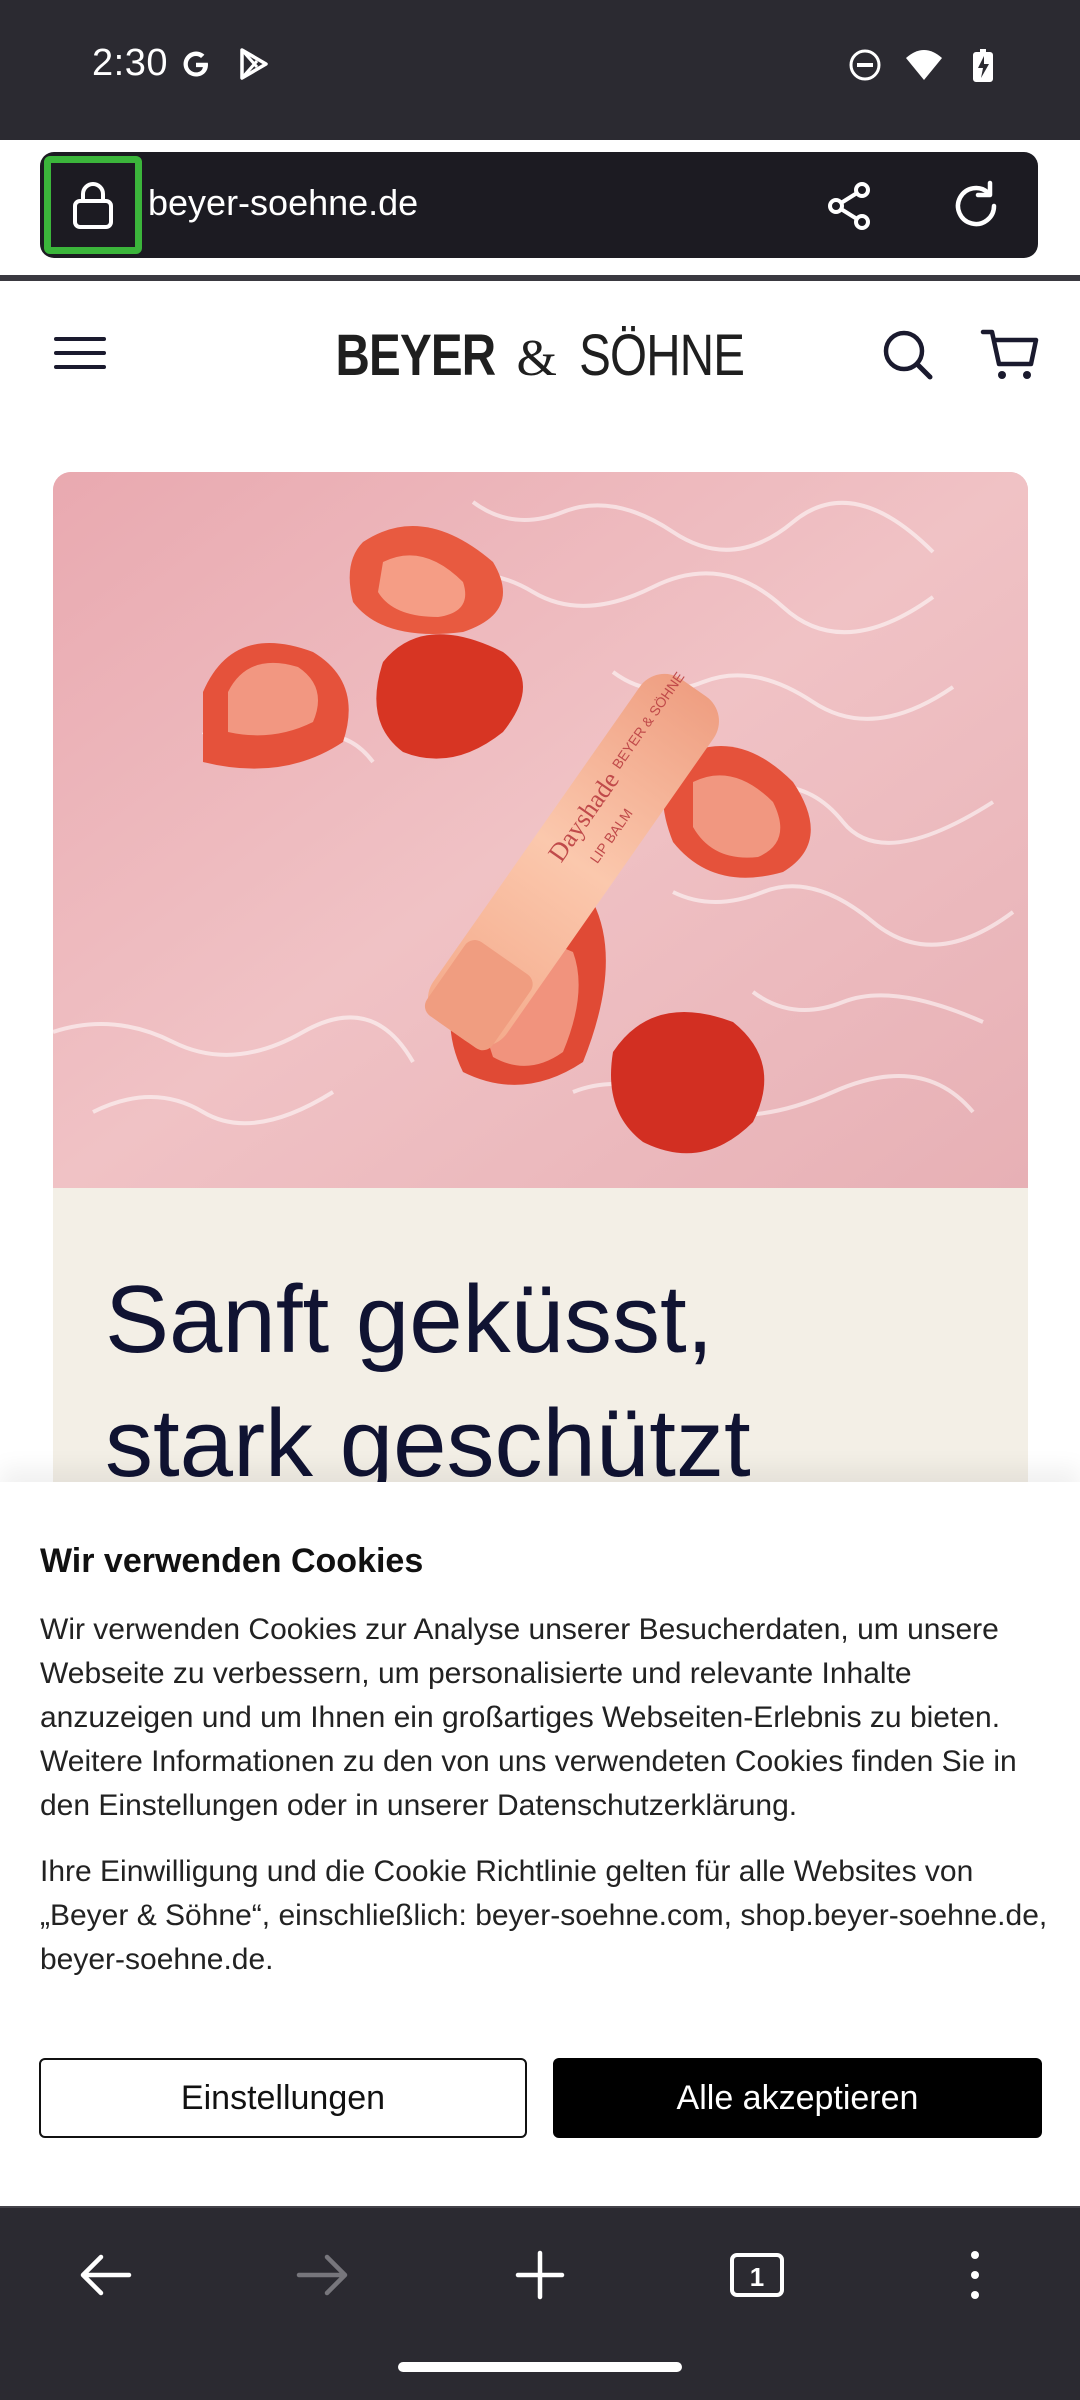 The image size is (1080, 2400). Describe the element at coordinates (688, 1083) in the screenshot. I see `strawberry-whole-bottom` at that location.